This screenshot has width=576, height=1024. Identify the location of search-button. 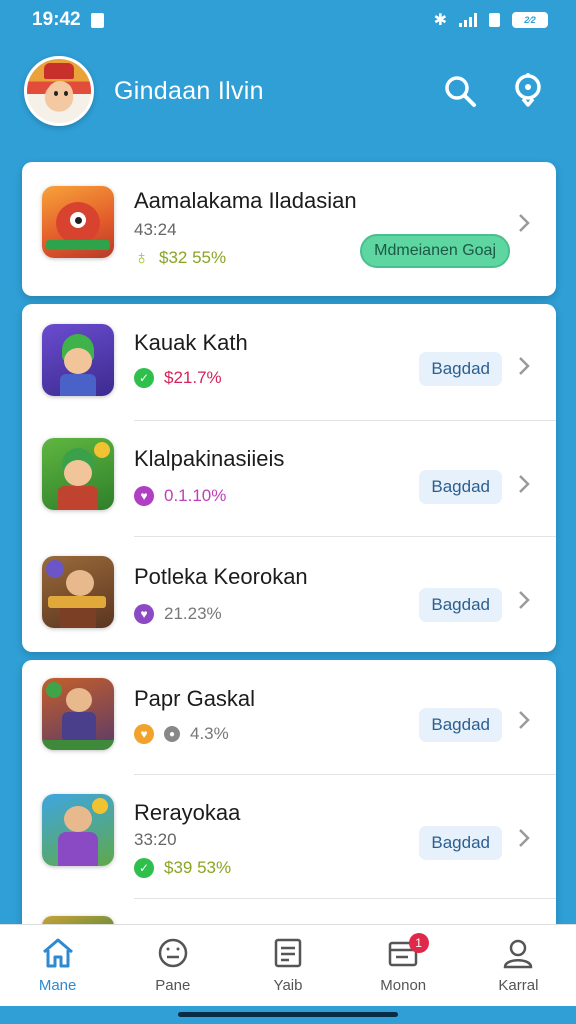
(460, 91).